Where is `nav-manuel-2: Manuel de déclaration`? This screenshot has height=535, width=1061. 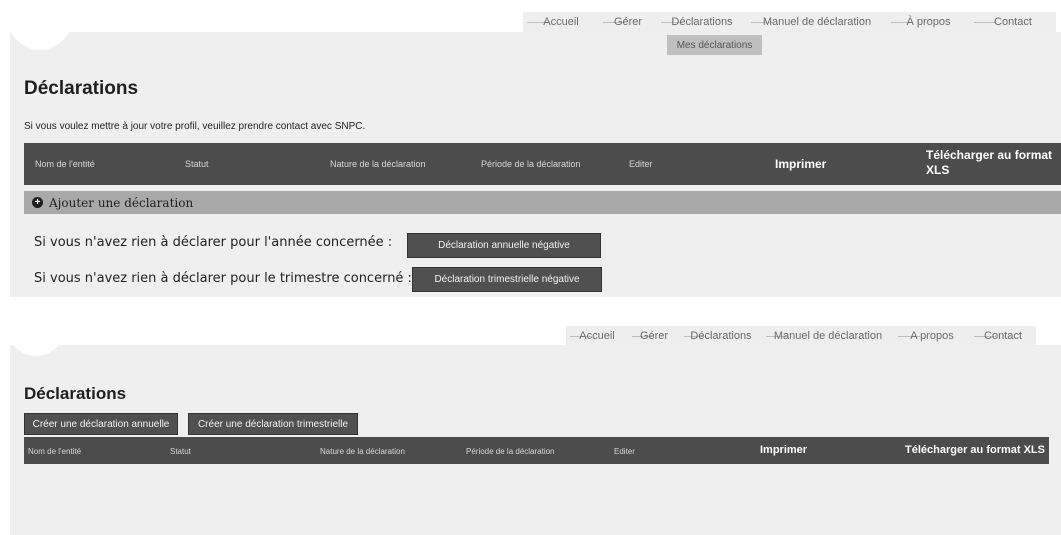 nav-manuel-2: Manuel de déclaration is located at coordinates (828, 335).